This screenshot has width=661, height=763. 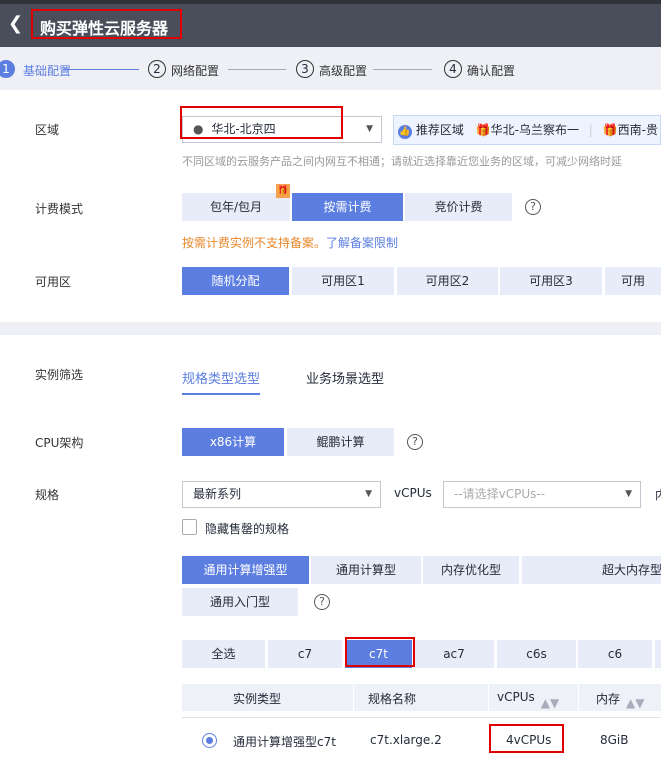 What do you see at coordinates (217, 494) in the screenshot?
I see `series-value: 最新系列` at bounding box center [217, 494].